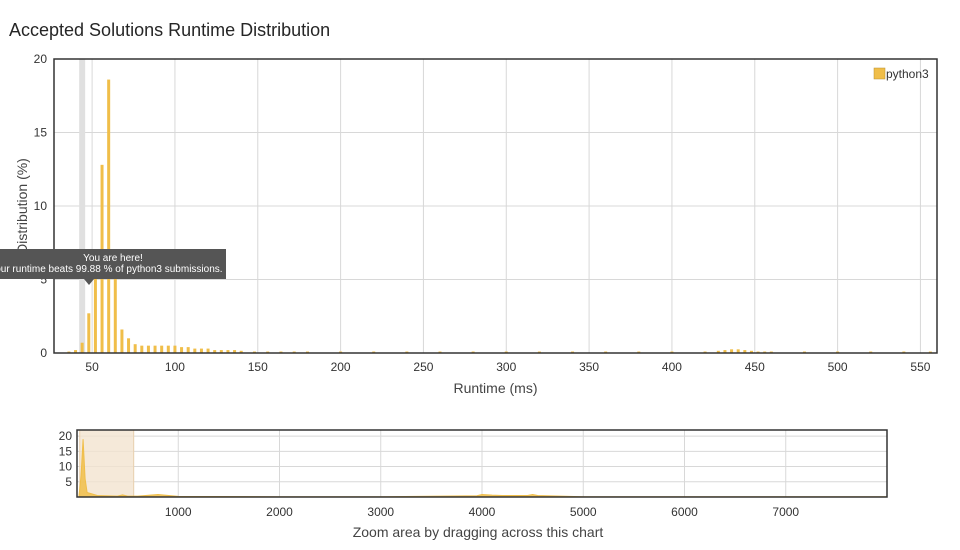  I want to click on navigator-series-python3, so click(483, 468).